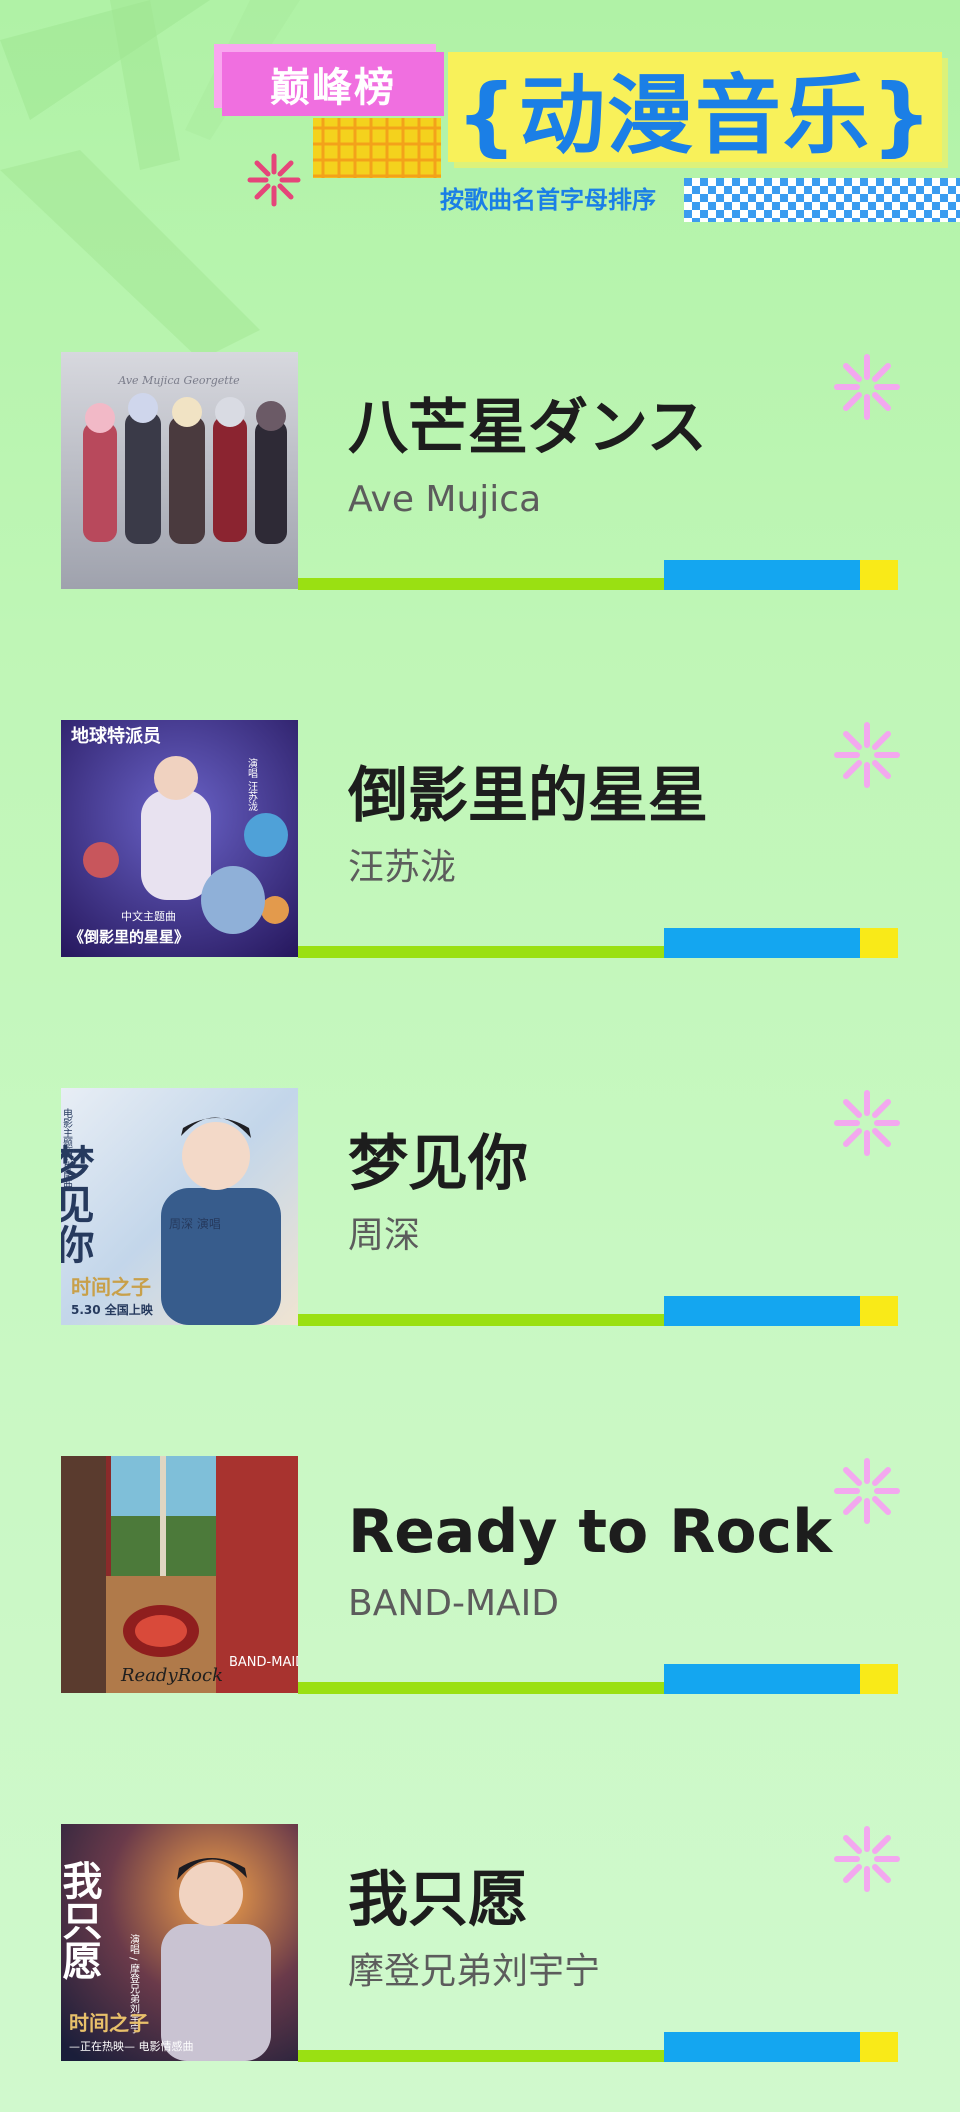  Describe the element at coordinates (474, 1971) in the screenshot. I see `song-artist: 摩登兄弟刘宇宁` at that location.